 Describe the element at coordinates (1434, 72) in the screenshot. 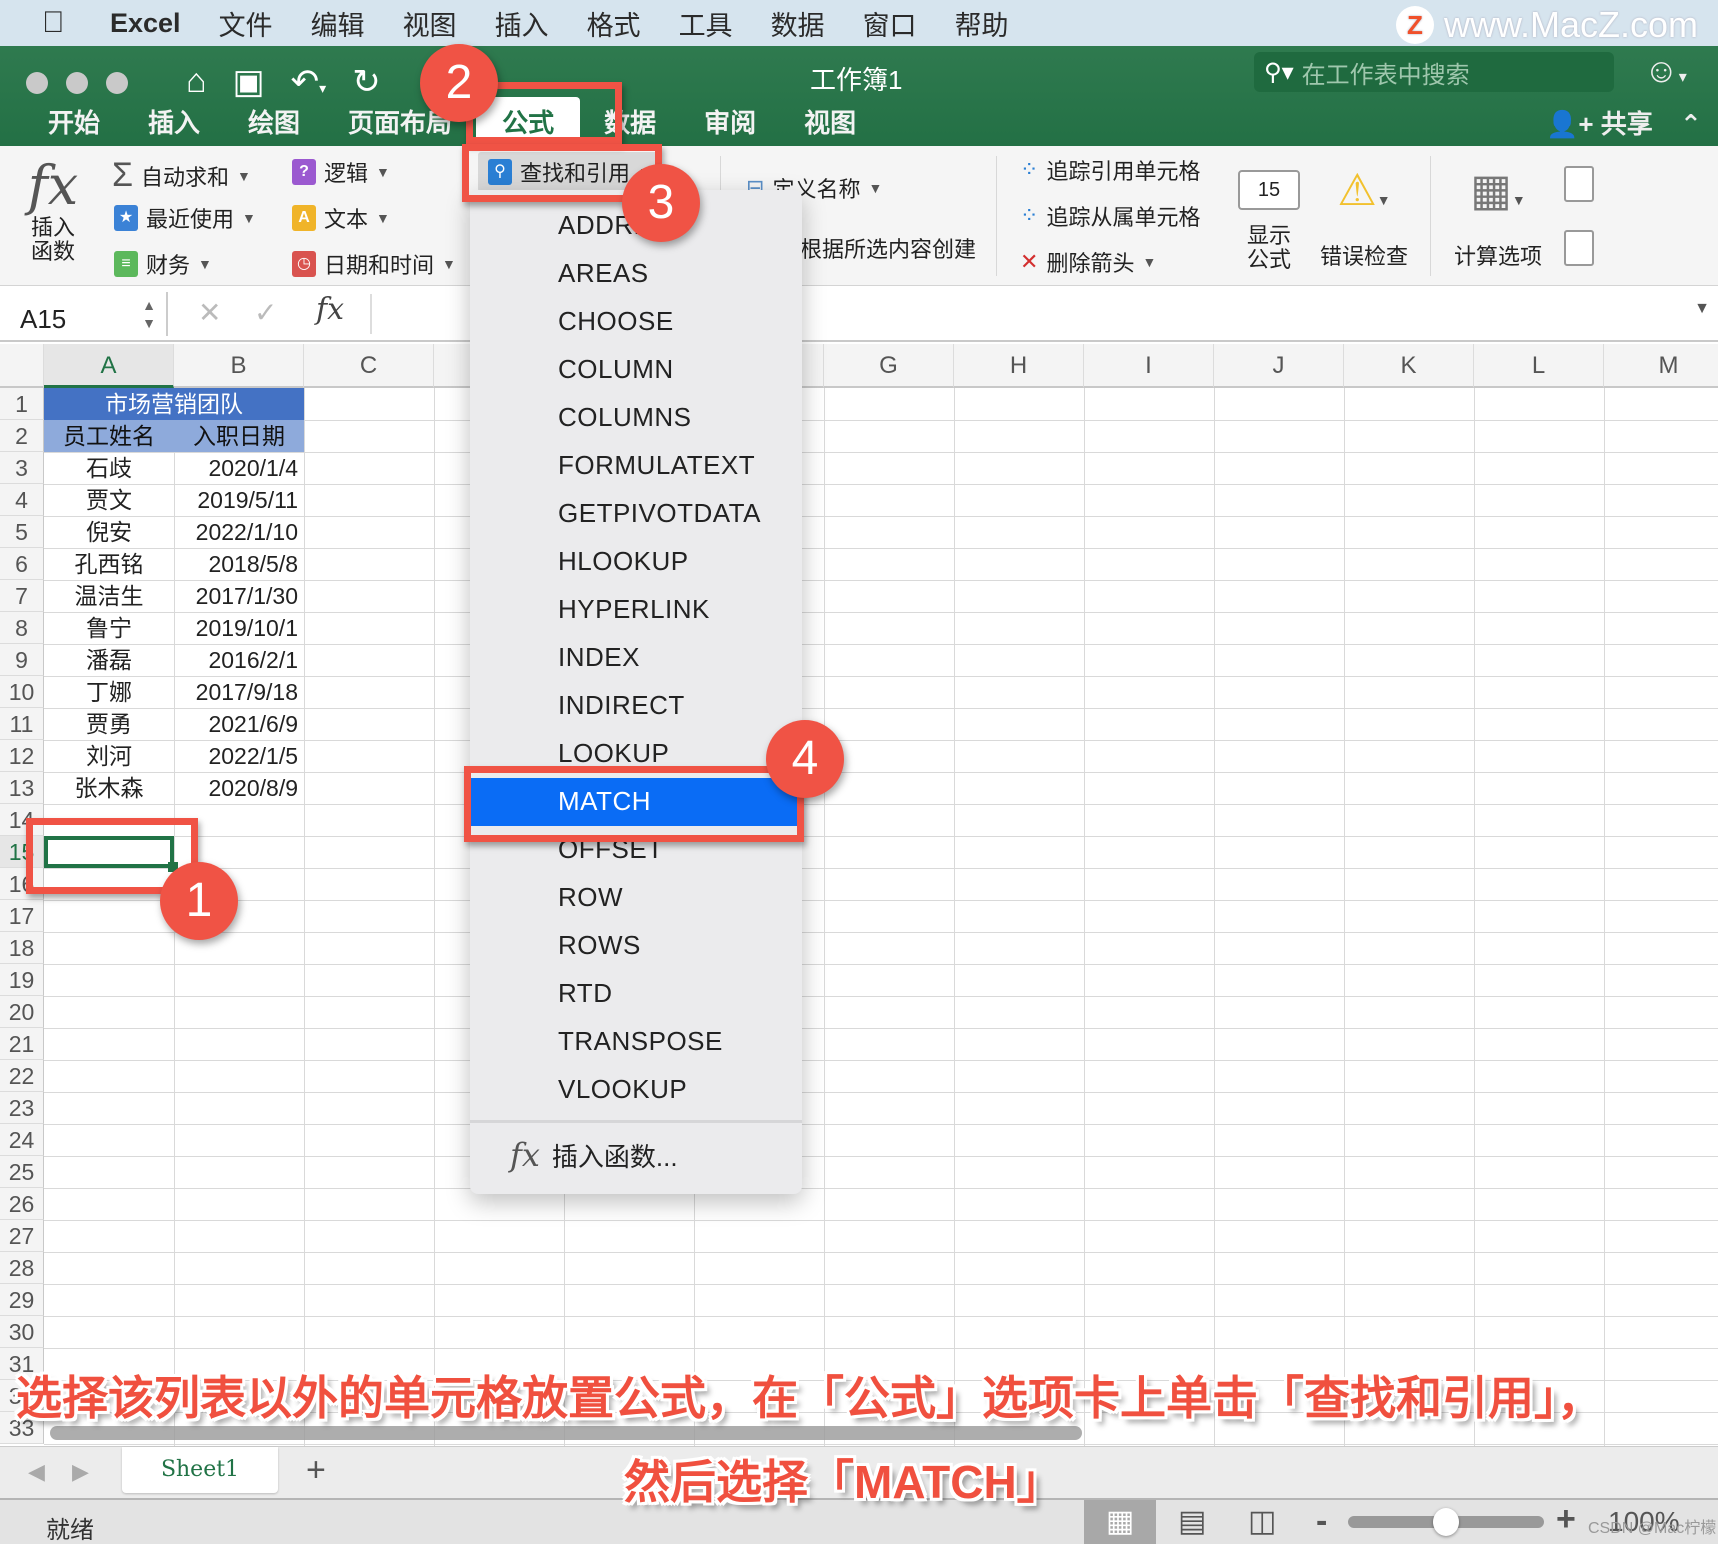

I see `sheet-search-input: ⚲▾ 在工作表中搜索` at that location.